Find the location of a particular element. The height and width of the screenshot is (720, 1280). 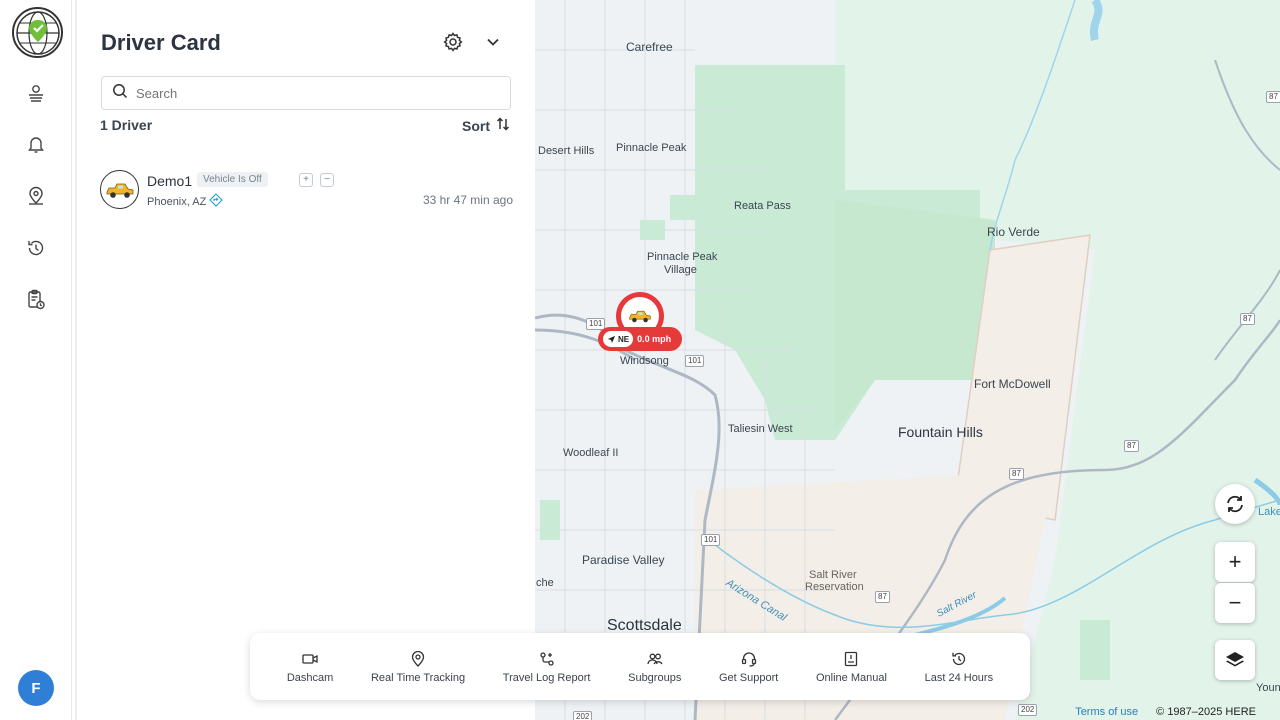

sort-button: Sort is located at coordinates (486, 125).